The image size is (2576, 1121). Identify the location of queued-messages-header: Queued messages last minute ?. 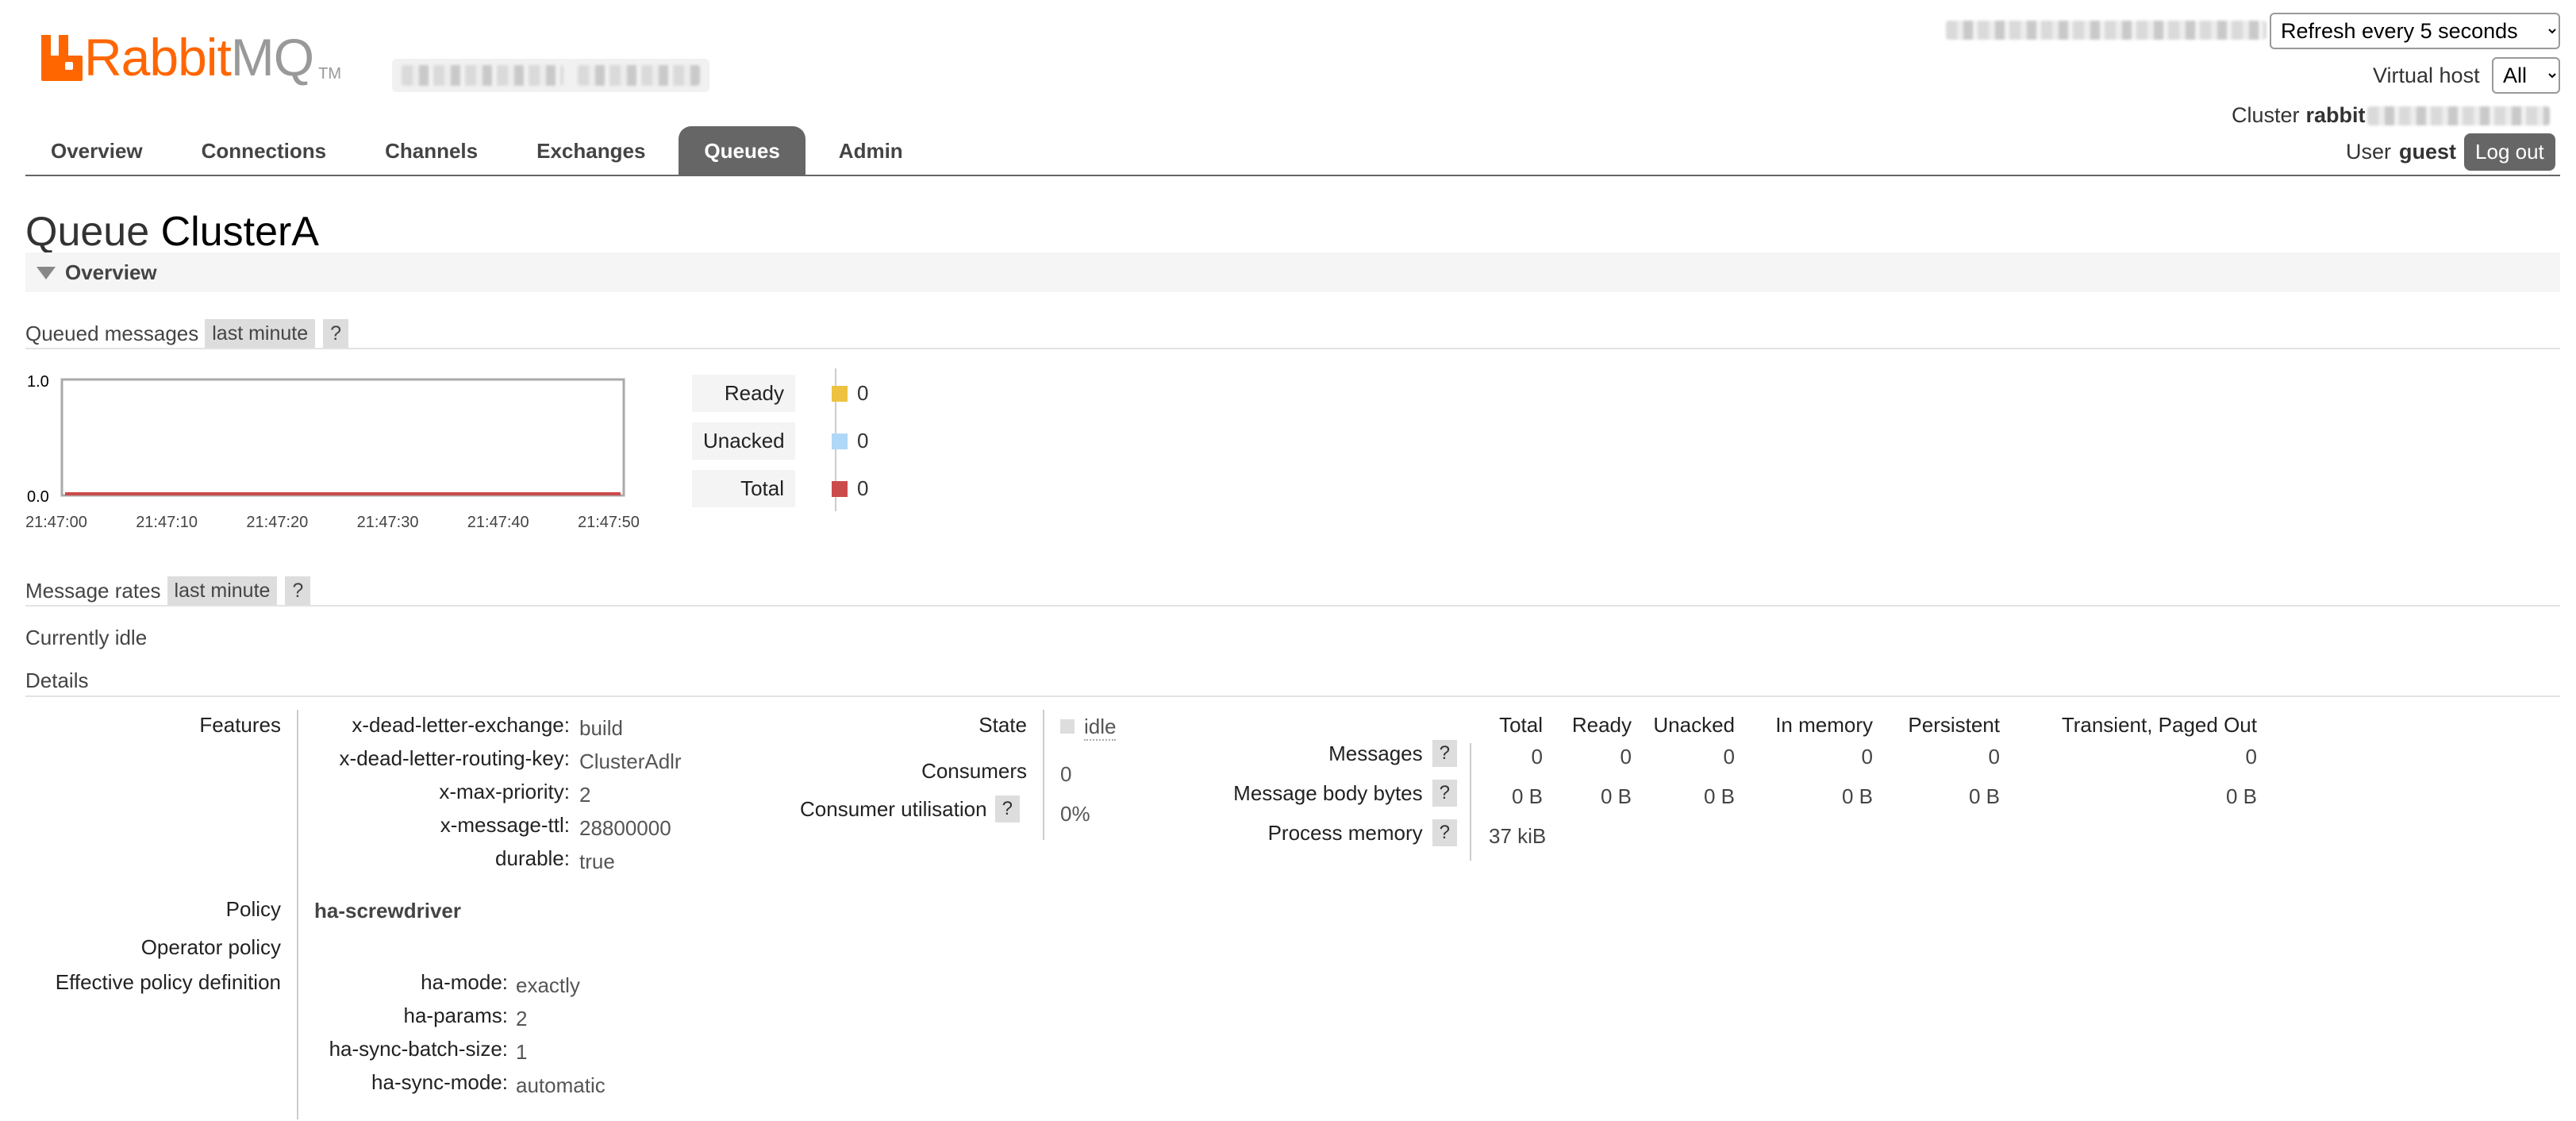
(187, 334).